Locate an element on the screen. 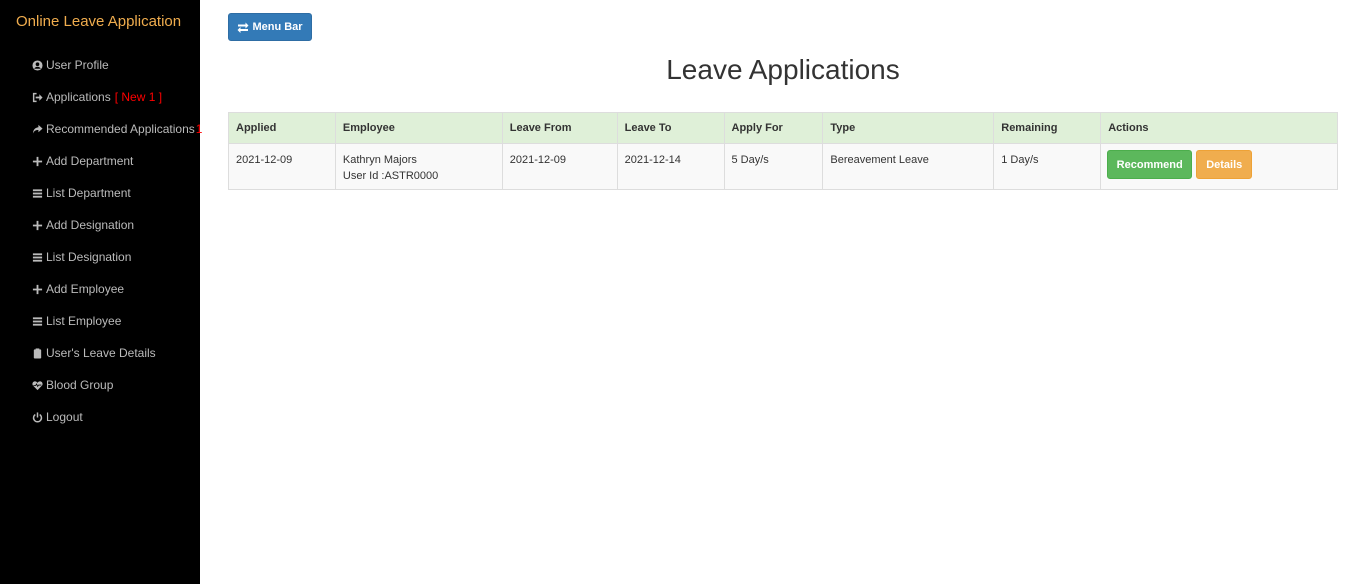  sidebar-item-label: Logout is located at coordinates (64, 417).